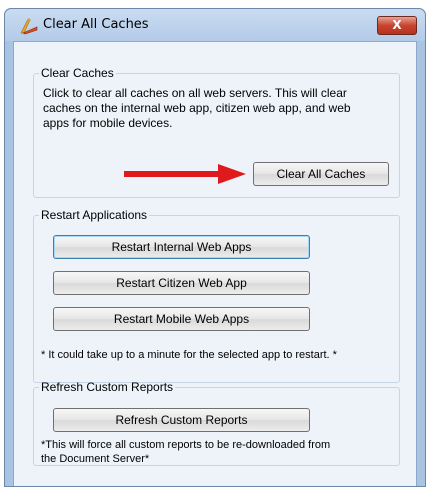  What do you see at coordinates (181, 420) in the screenshot?
I see `refresh-custom-reports-button: Refresh Custom Reports` at bounding box center [181, 420].